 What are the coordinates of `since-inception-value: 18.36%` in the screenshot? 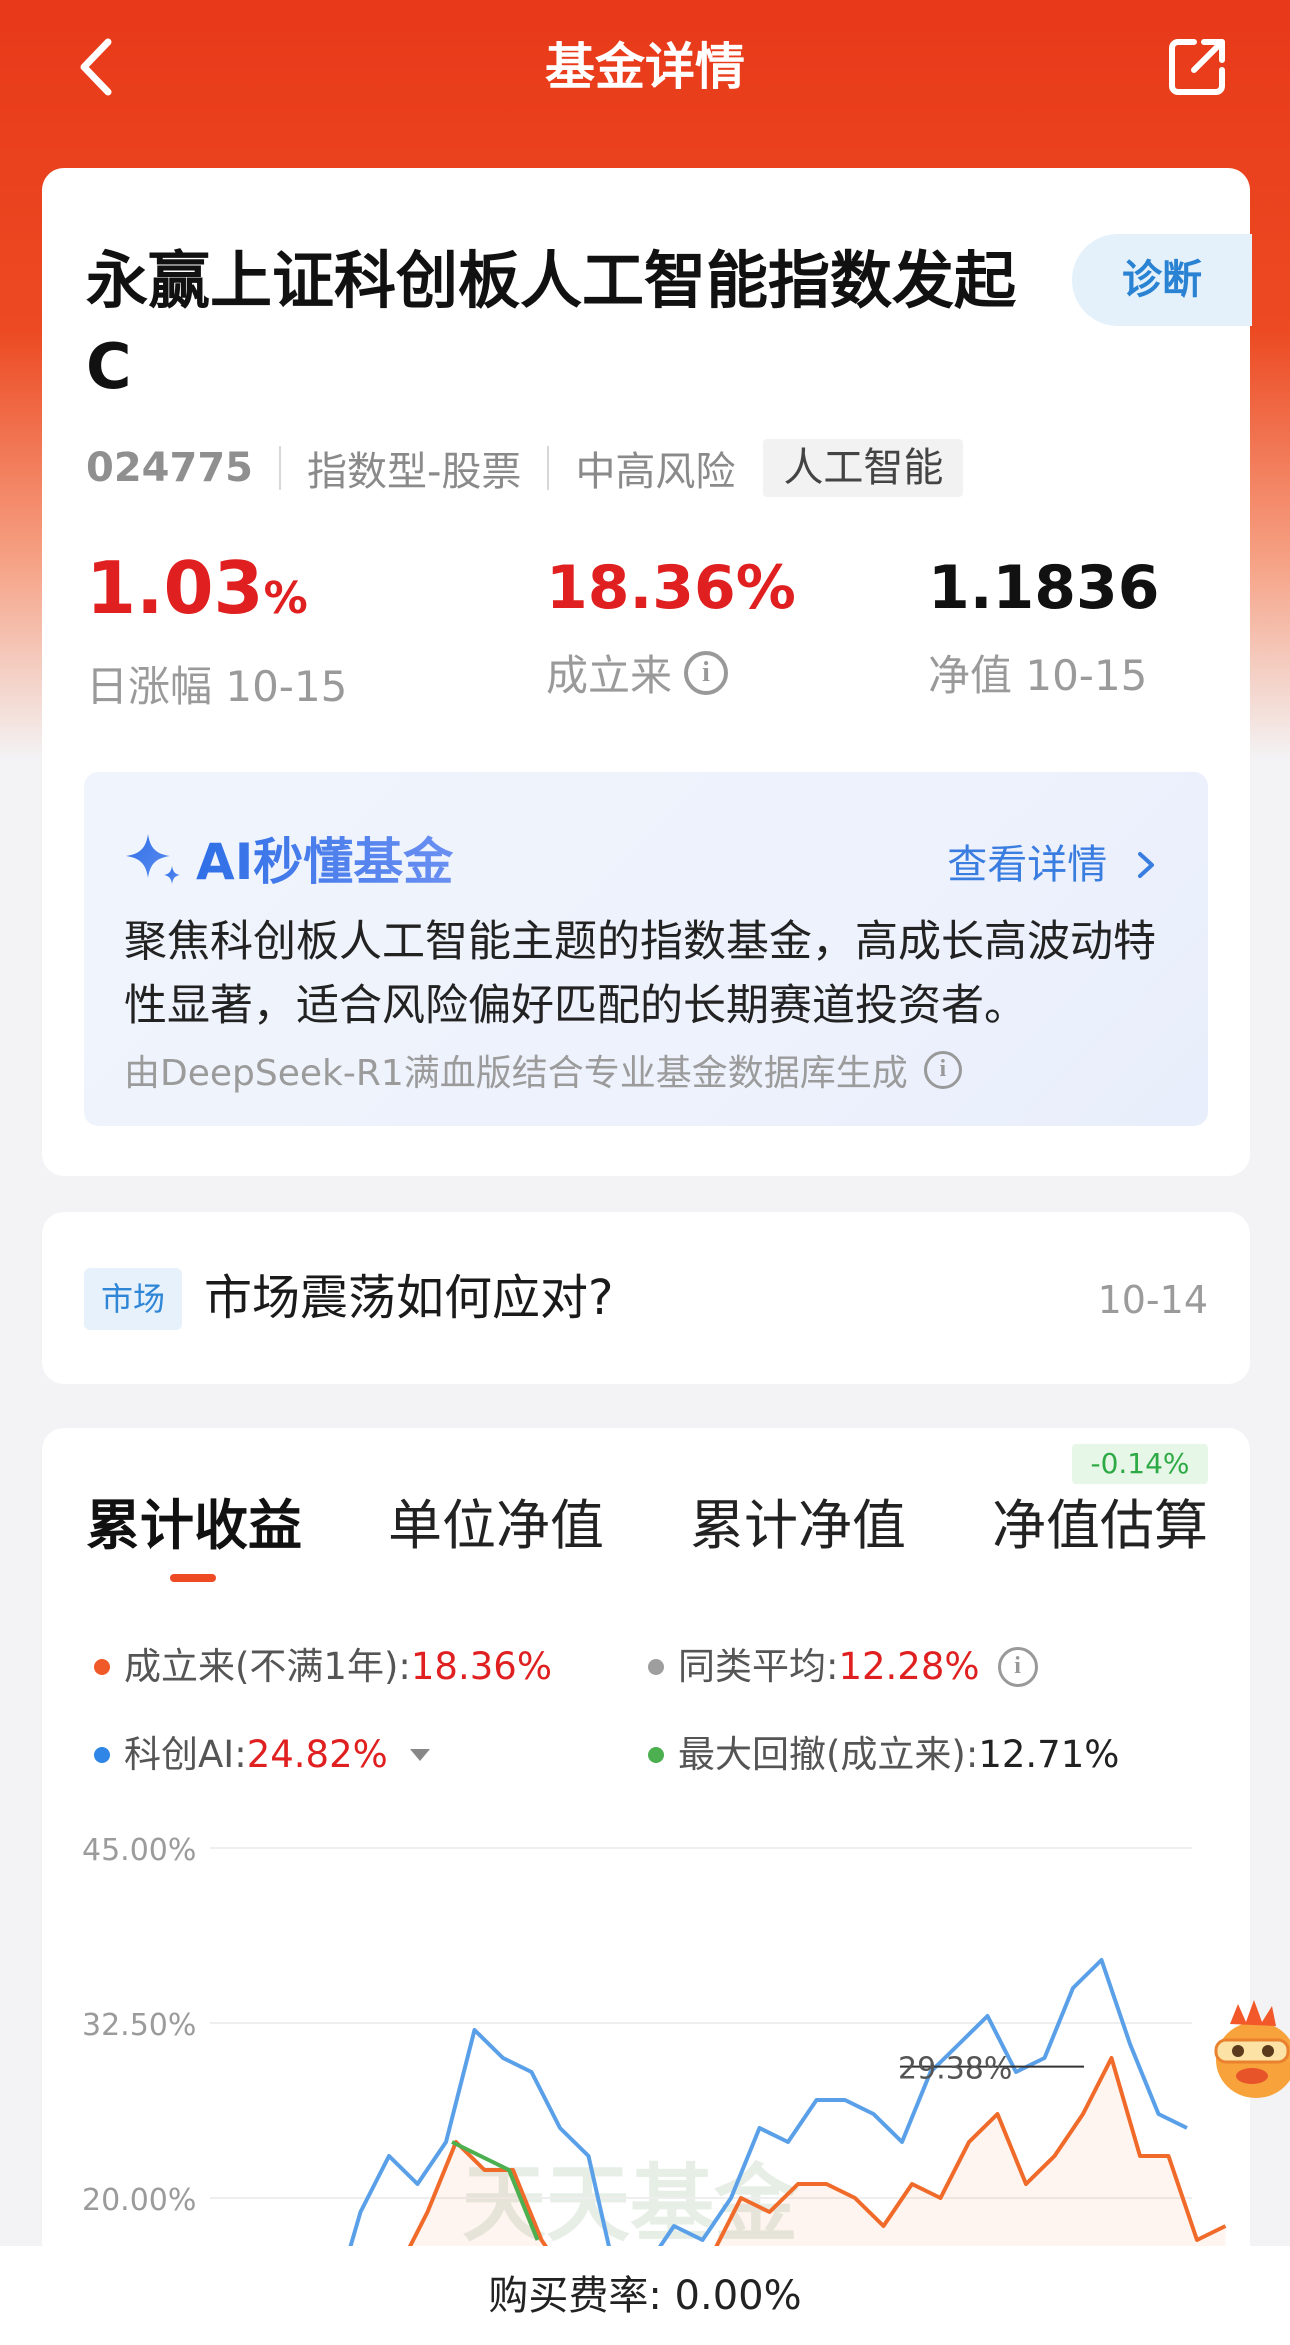 It's located at (671, 588).